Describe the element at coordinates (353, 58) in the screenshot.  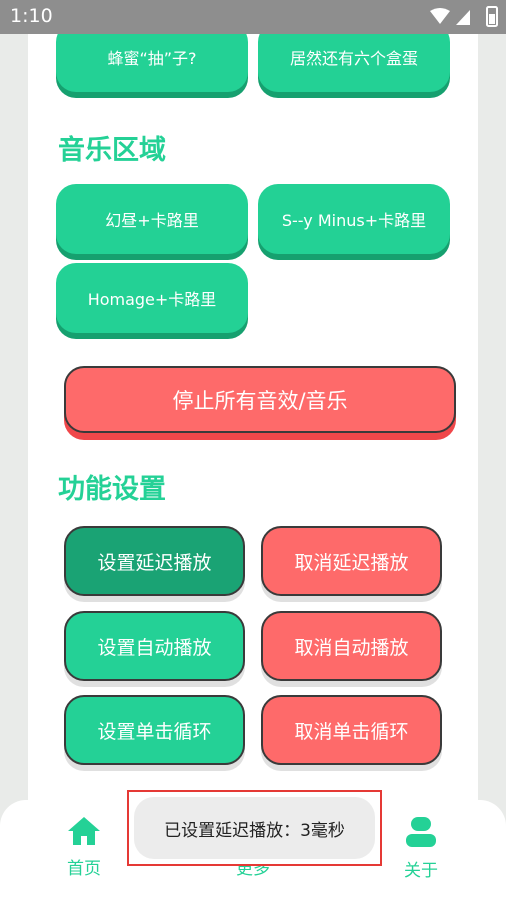
I see `sound-button-label: 居然还有六个盒蛋` at that location.